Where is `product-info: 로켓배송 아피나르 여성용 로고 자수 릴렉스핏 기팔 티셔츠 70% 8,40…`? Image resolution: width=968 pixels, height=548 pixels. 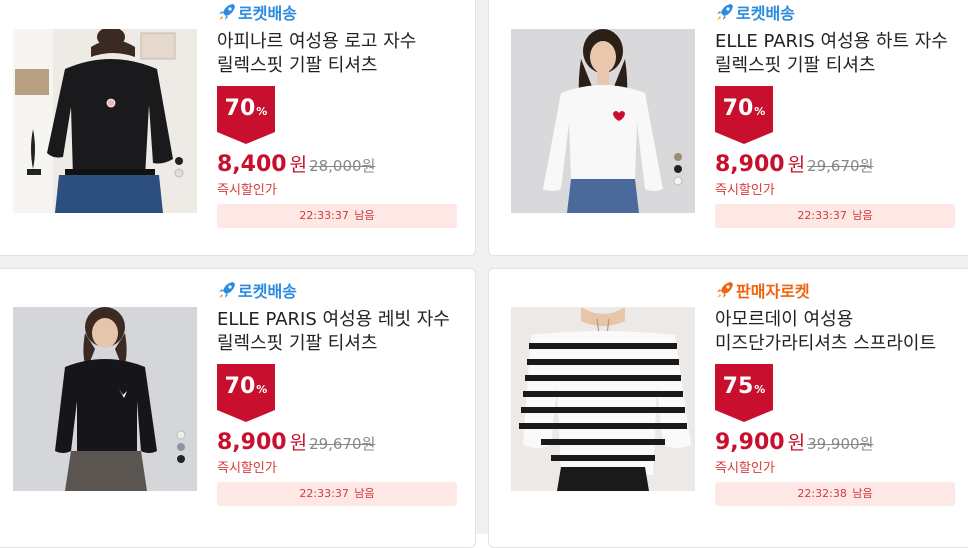
product-info: 로켓배송 아피나르 여성용 로고 자수 릴렉스핏 기팔 티셔츠 70% 8,40… is located at coordinates (339, 114).